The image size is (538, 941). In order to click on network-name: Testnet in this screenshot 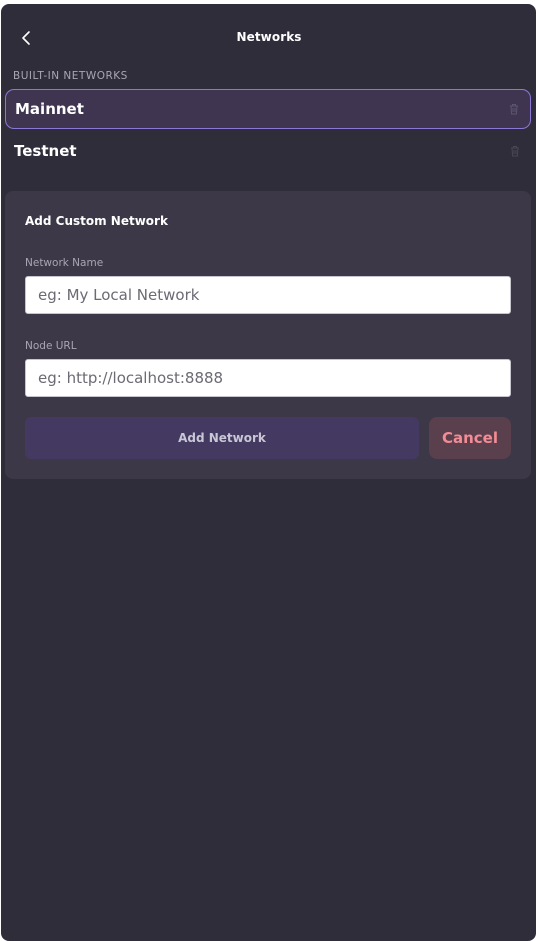, I will do `click(45, 151)`.